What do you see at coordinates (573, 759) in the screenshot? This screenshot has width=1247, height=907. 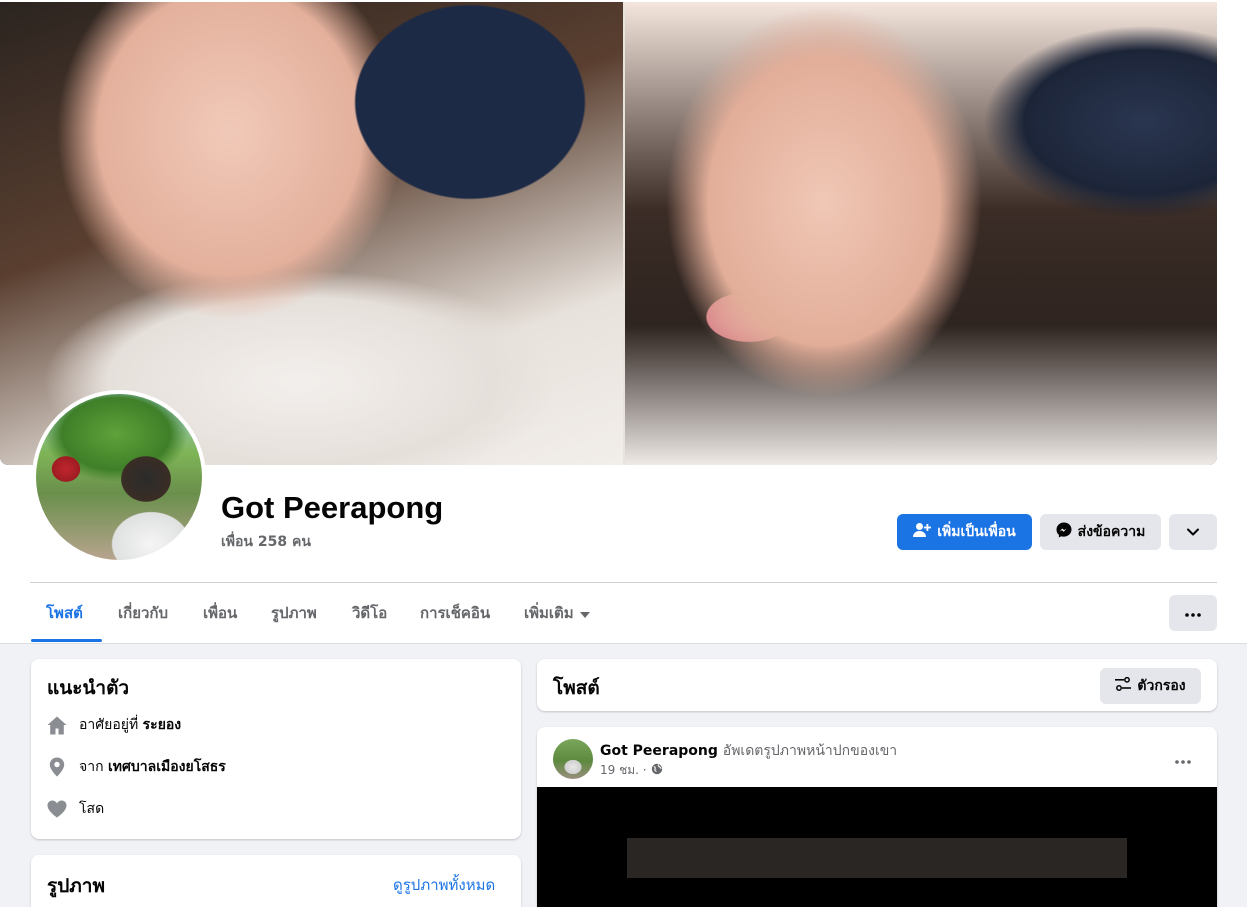 I see `post-author-avatar` at bounding box center [573, 759].